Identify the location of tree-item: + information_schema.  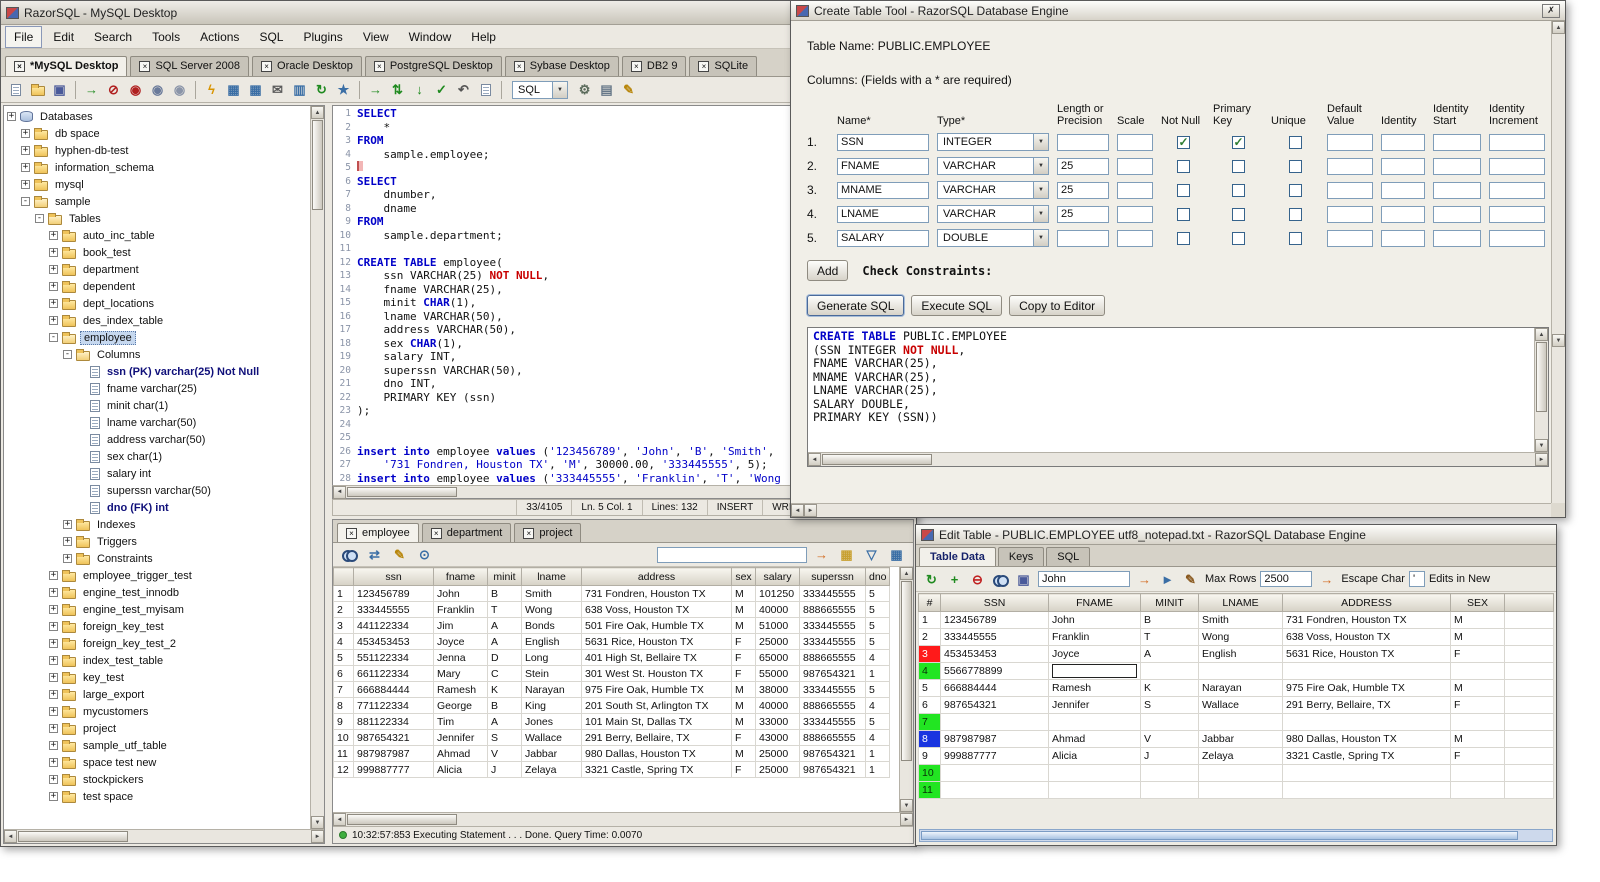
(157, 167).